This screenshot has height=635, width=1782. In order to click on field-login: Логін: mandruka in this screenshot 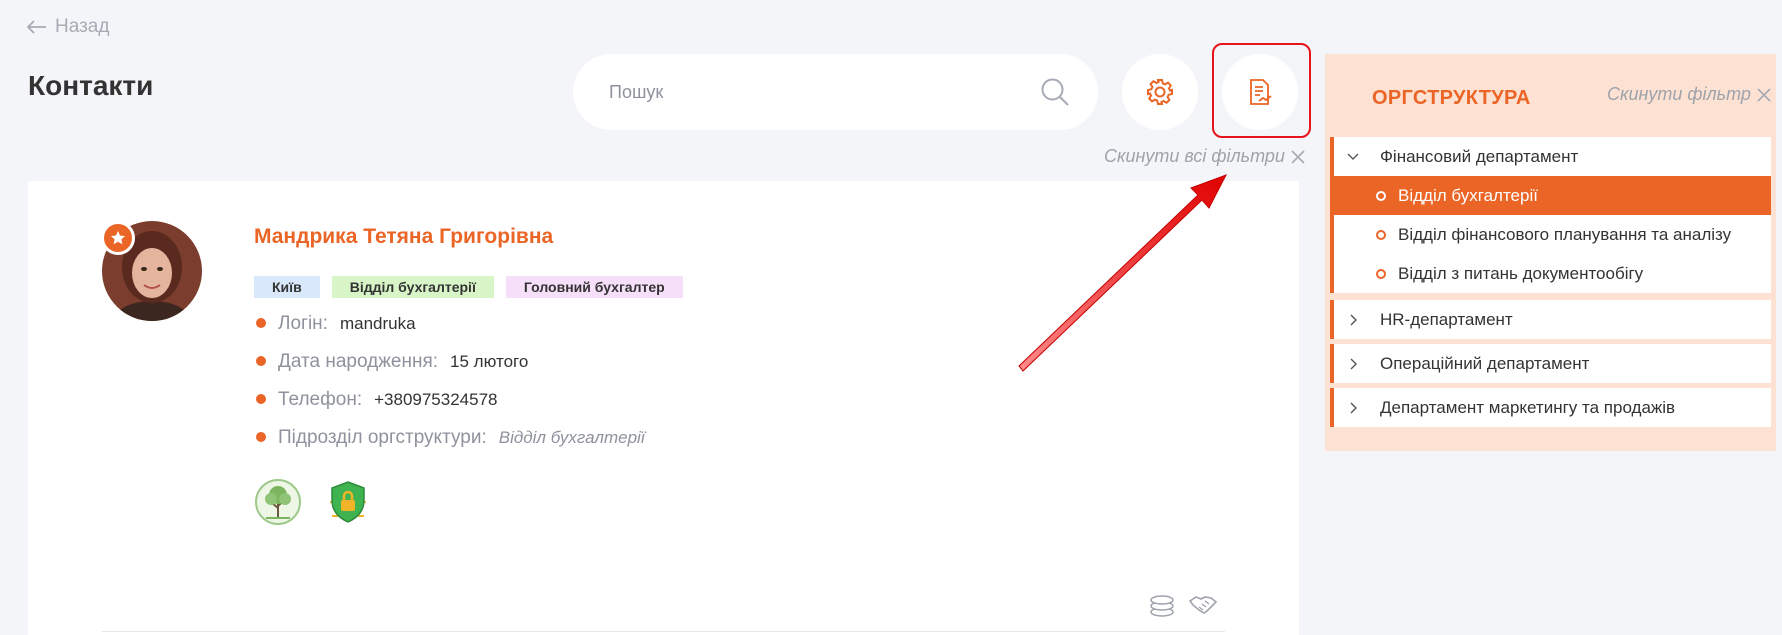, I will do `click(450, 332)`.